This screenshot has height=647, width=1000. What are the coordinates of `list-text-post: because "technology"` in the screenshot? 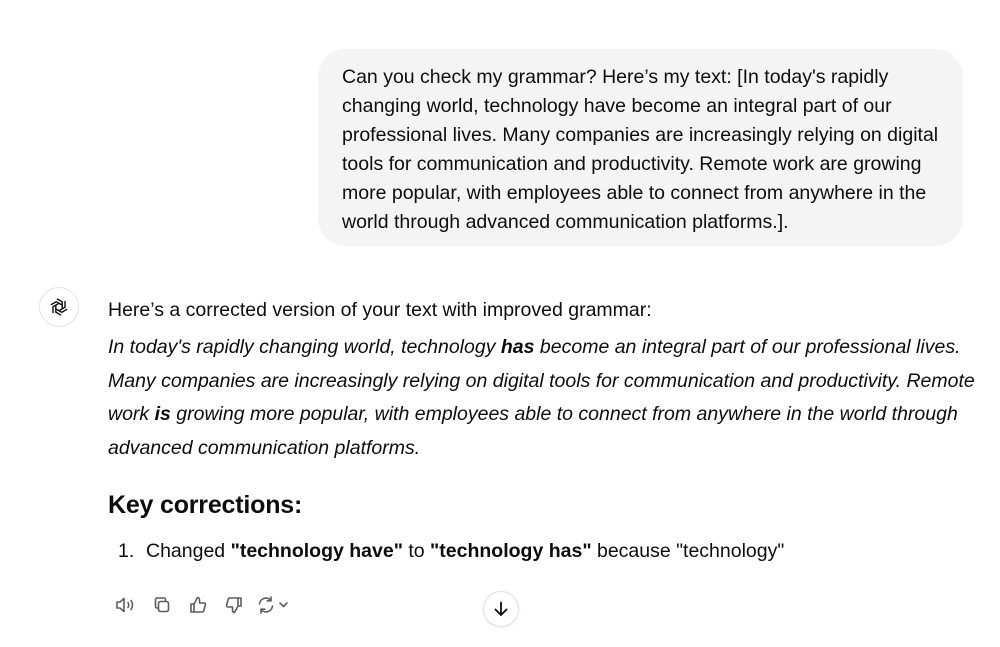 It's located at (688, 551).